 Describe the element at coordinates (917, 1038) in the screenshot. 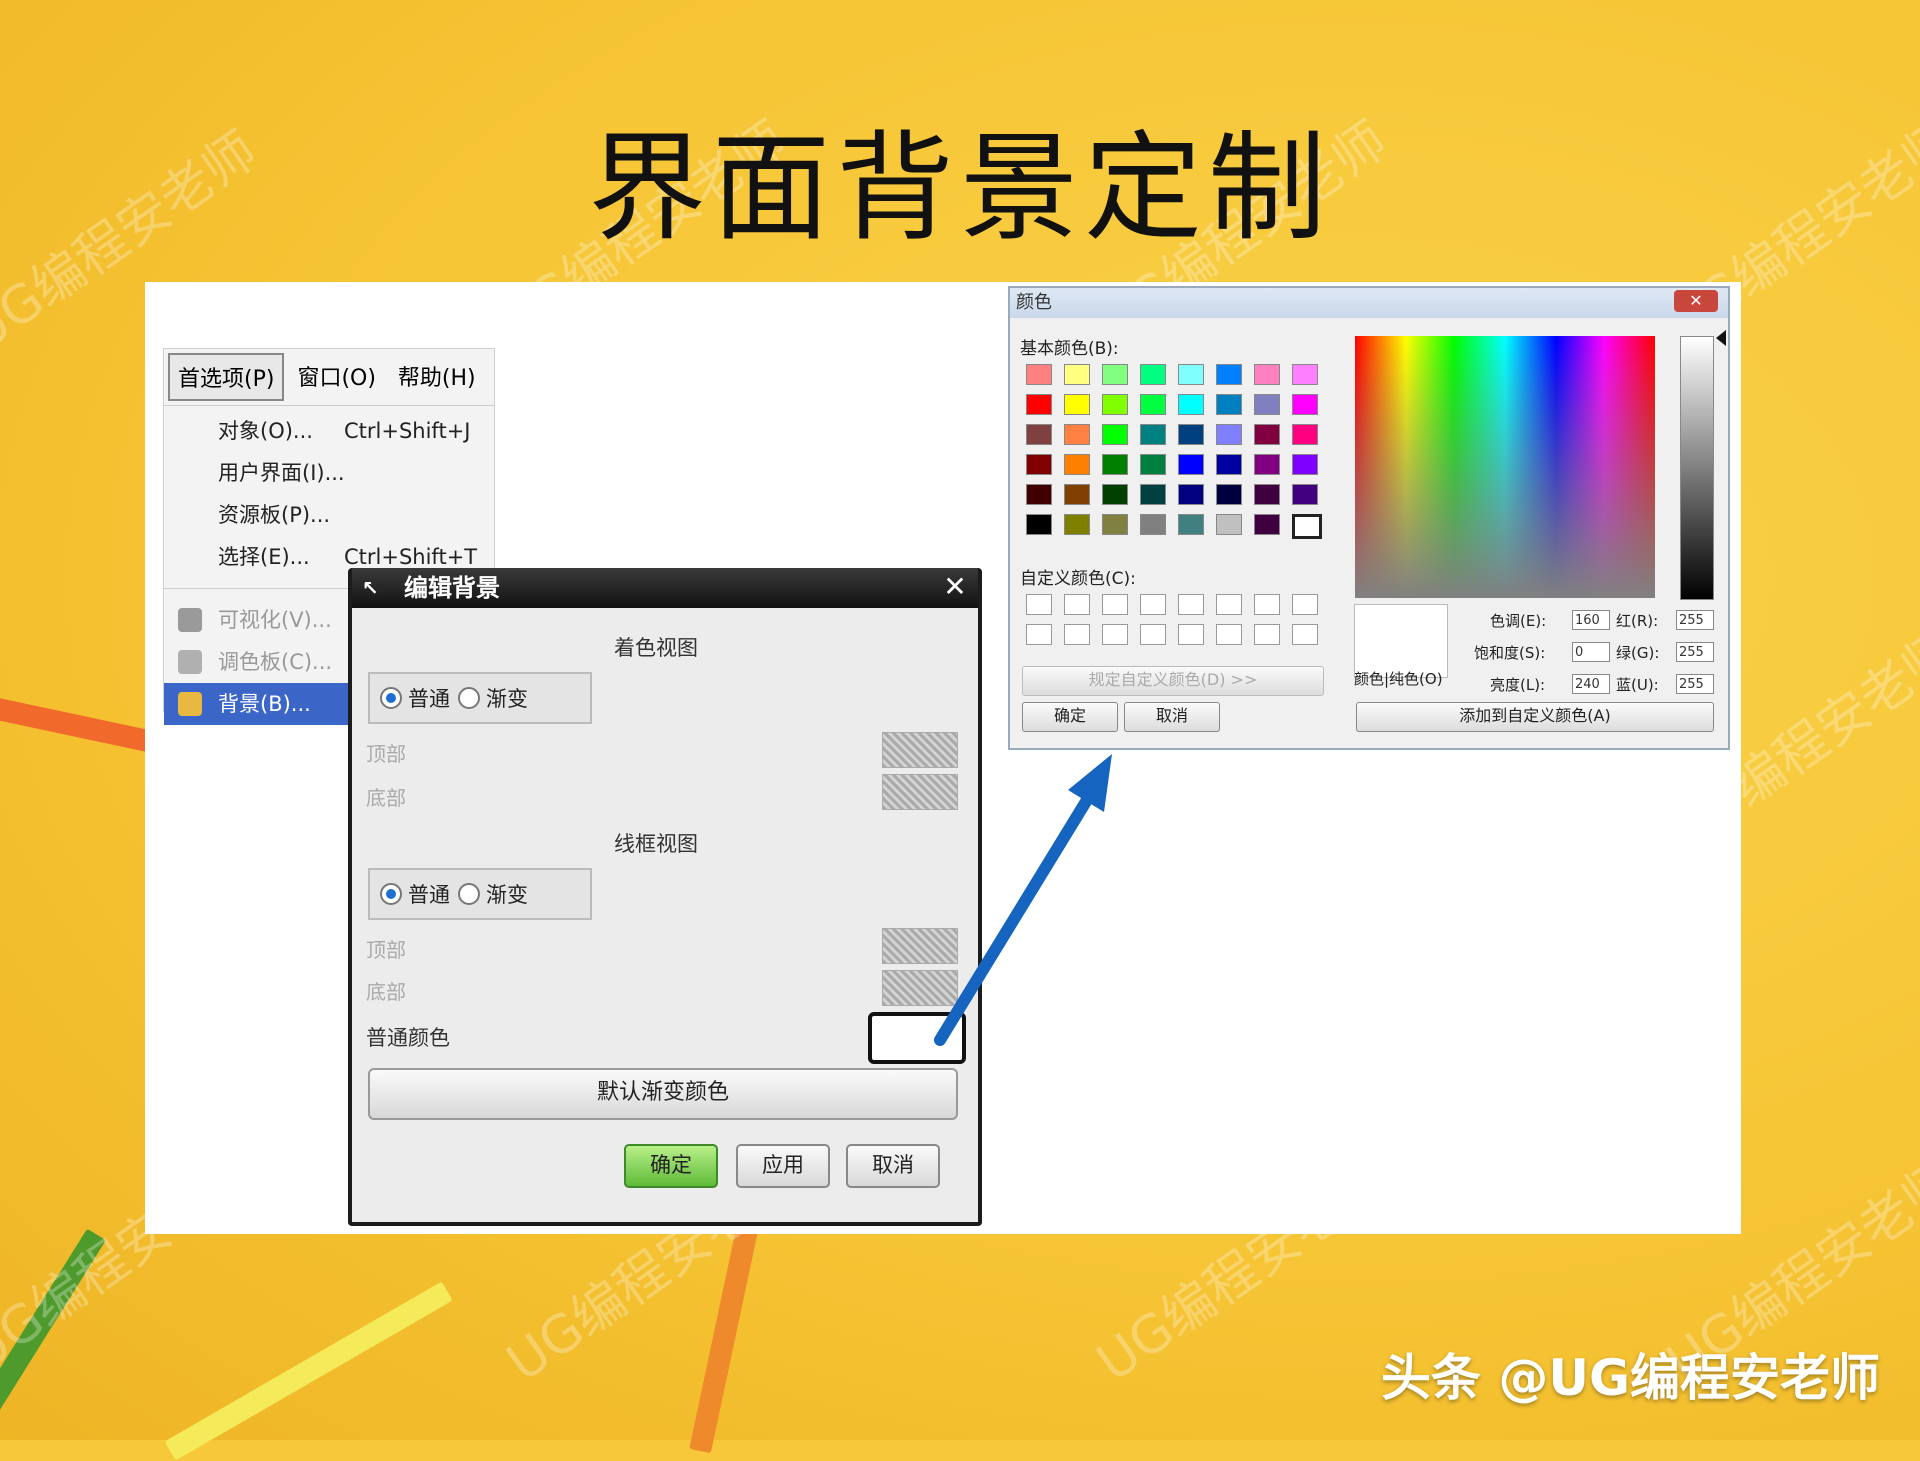

I see `plain-color-swatch` at that location.